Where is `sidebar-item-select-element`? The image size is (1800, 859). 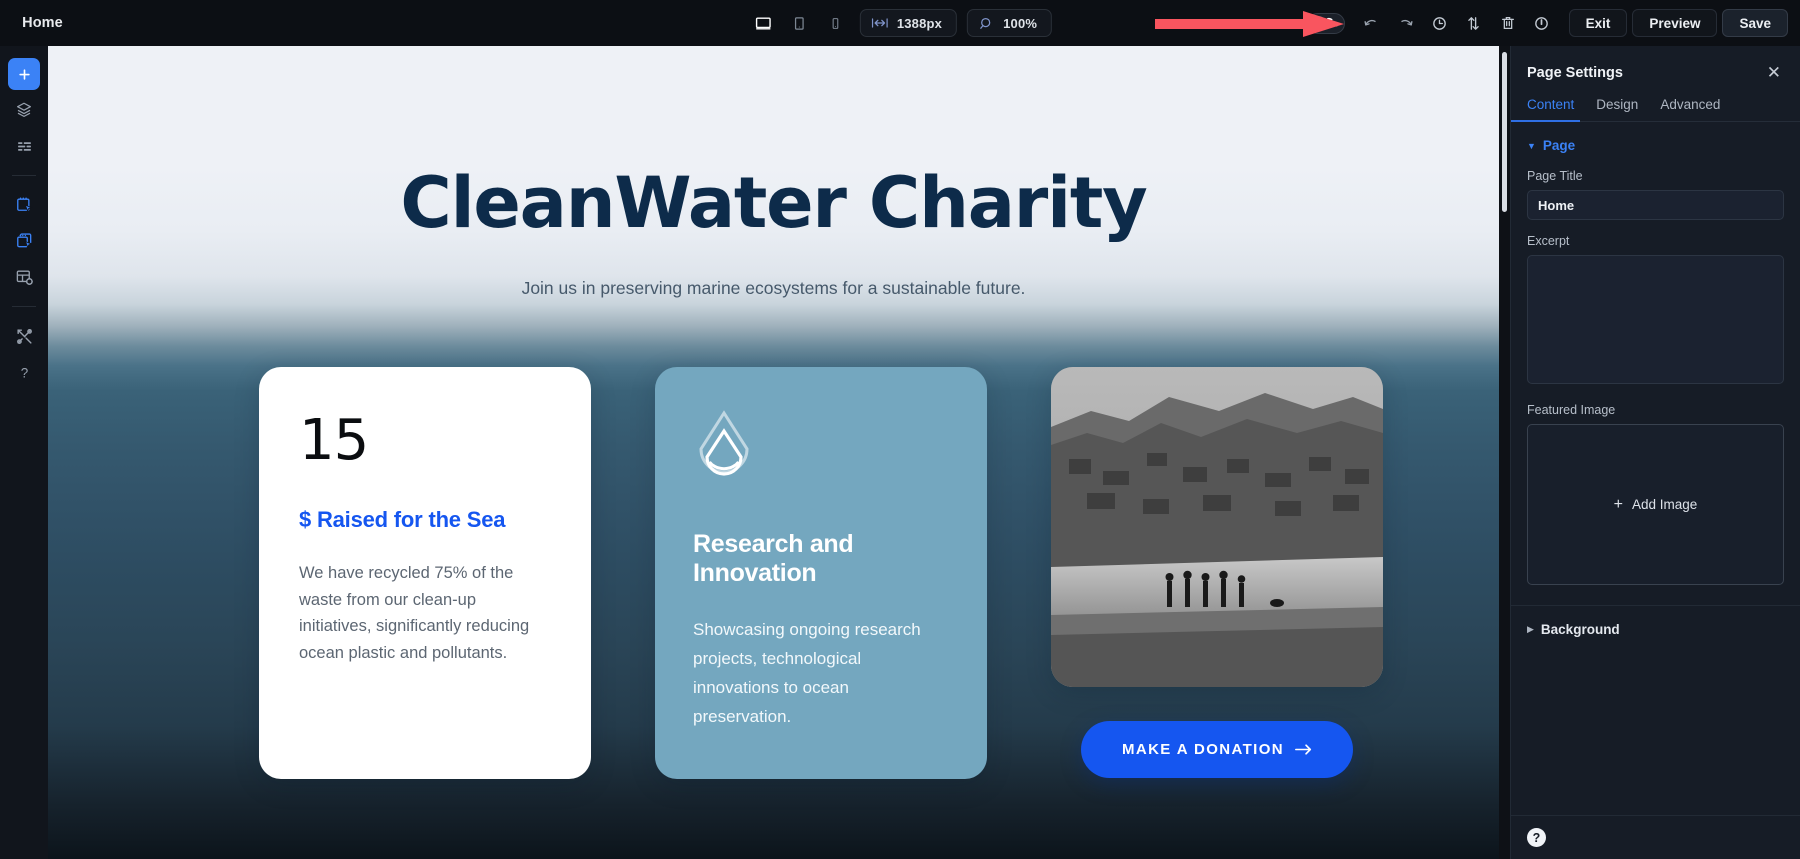 sidebar-item-select-element is located at coordinates (24, 205).